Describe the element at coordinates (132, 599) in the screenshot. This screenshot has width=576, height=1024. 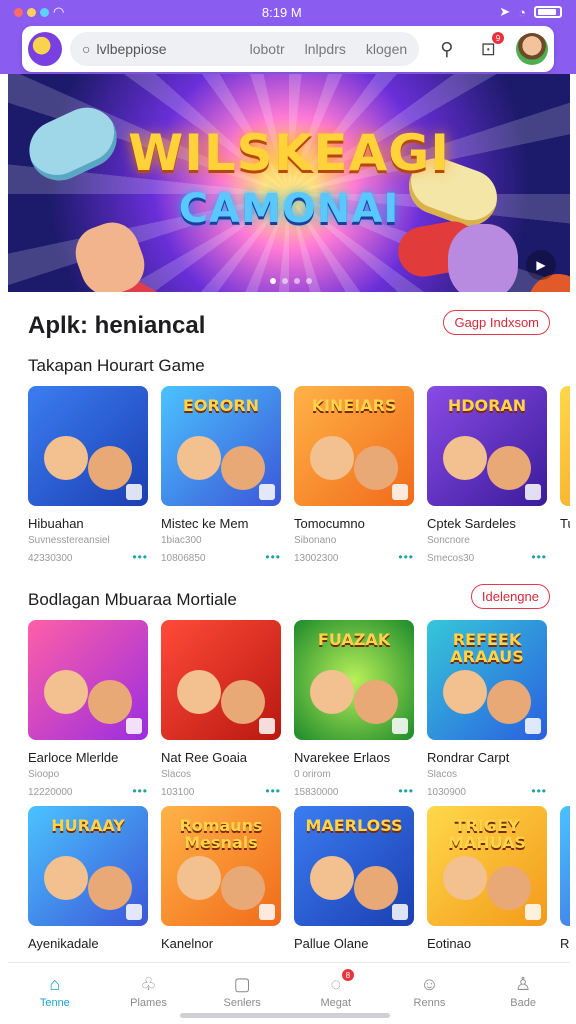
I see `section-title: Bodlagan Mbuaraa Mortiale` at that location.